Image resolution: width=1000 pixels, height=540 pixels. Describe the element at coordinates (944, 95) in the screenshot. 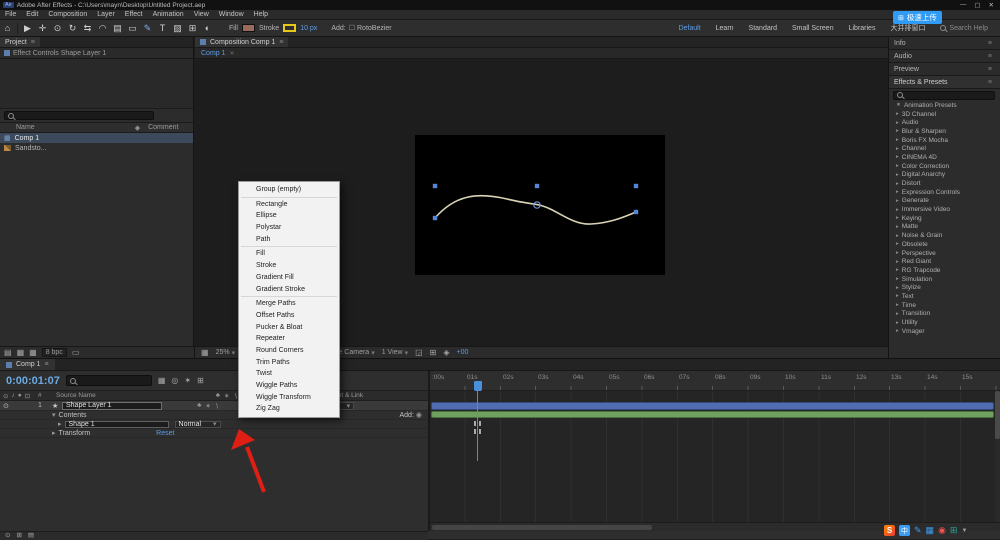

I see `effects-search-input` at that location.